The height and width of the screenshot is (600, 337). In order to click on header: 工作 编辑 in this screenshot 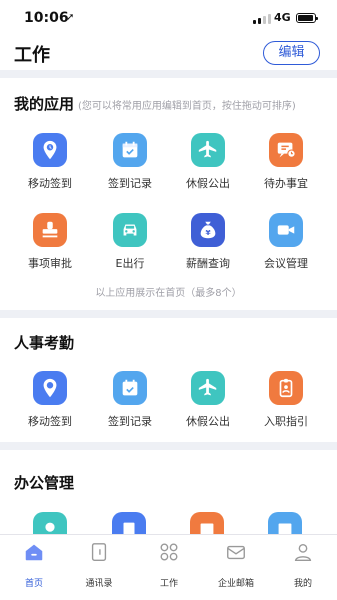, I will do `click(168, 53)`.